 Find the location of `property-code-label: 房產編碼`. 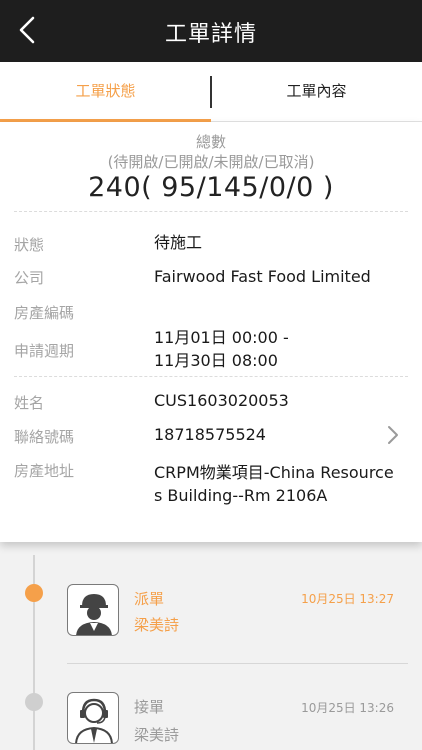

property-code-label: 房產編碼 is located at coordinates (44, 313).